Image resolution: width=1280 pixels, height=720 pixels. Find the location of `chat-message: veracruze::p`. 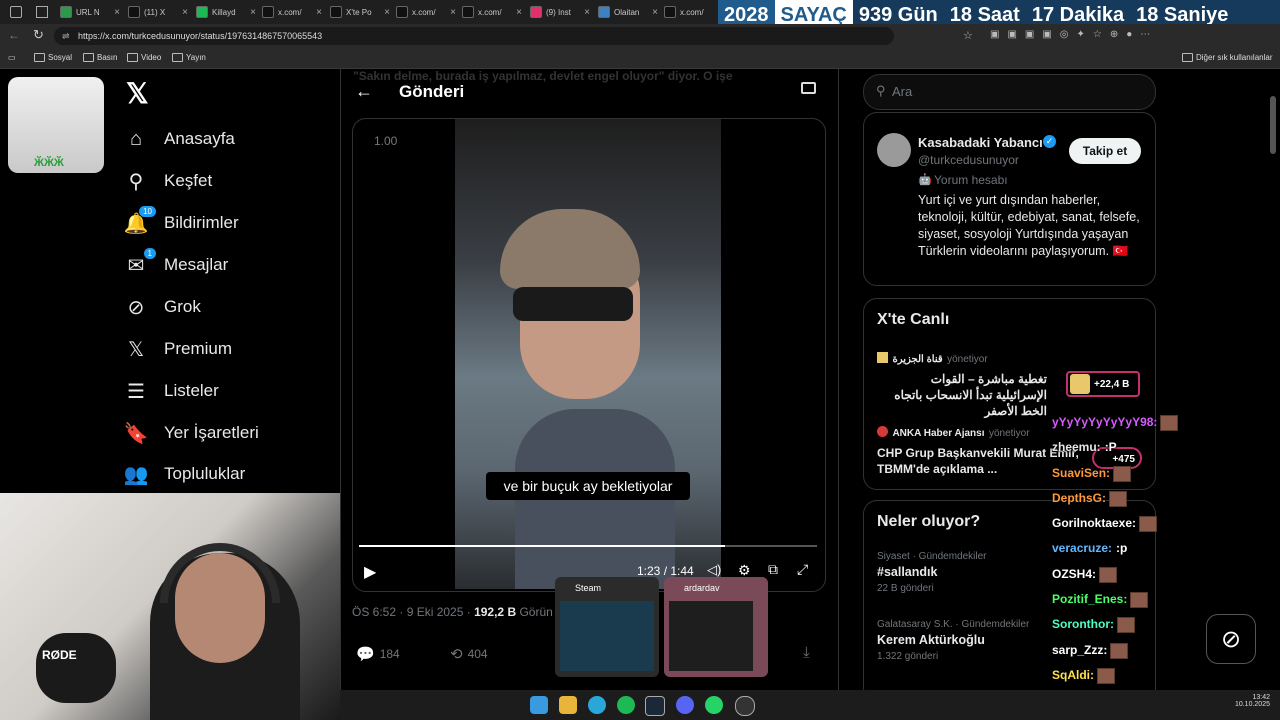

chat-message: veracruze::p is located at coordinates (1089, 548).